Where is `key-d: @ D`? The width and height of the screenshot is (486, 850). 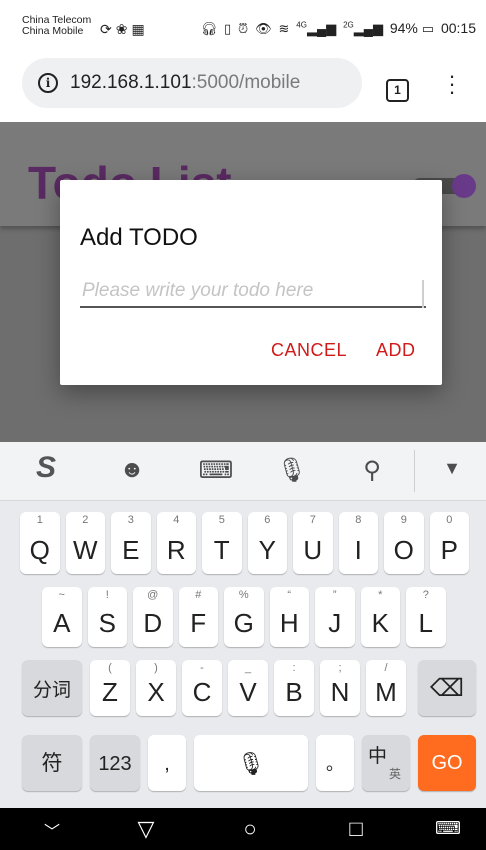 key-d: @ D is located at coordinates (153, 617).